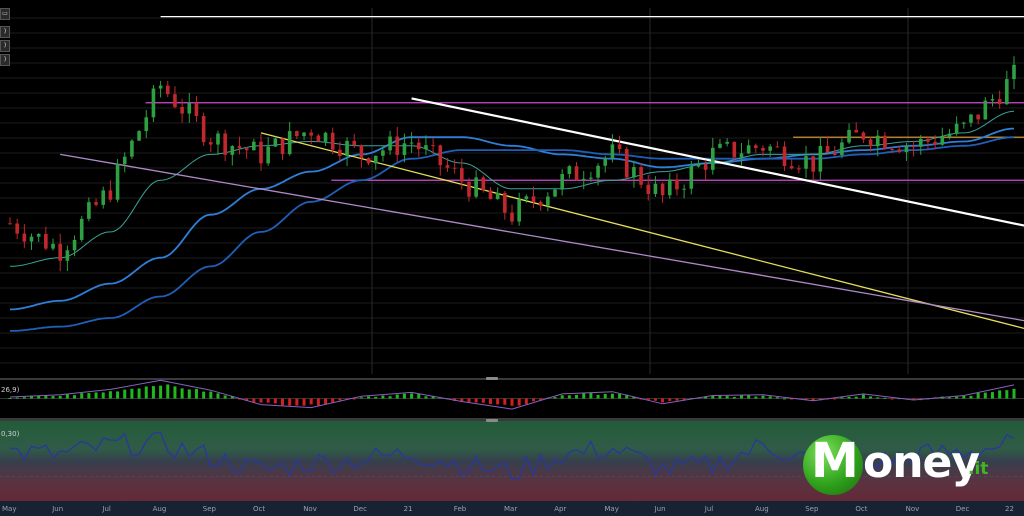  I want to click on x-tick-label: Oct, so click(861, 509).